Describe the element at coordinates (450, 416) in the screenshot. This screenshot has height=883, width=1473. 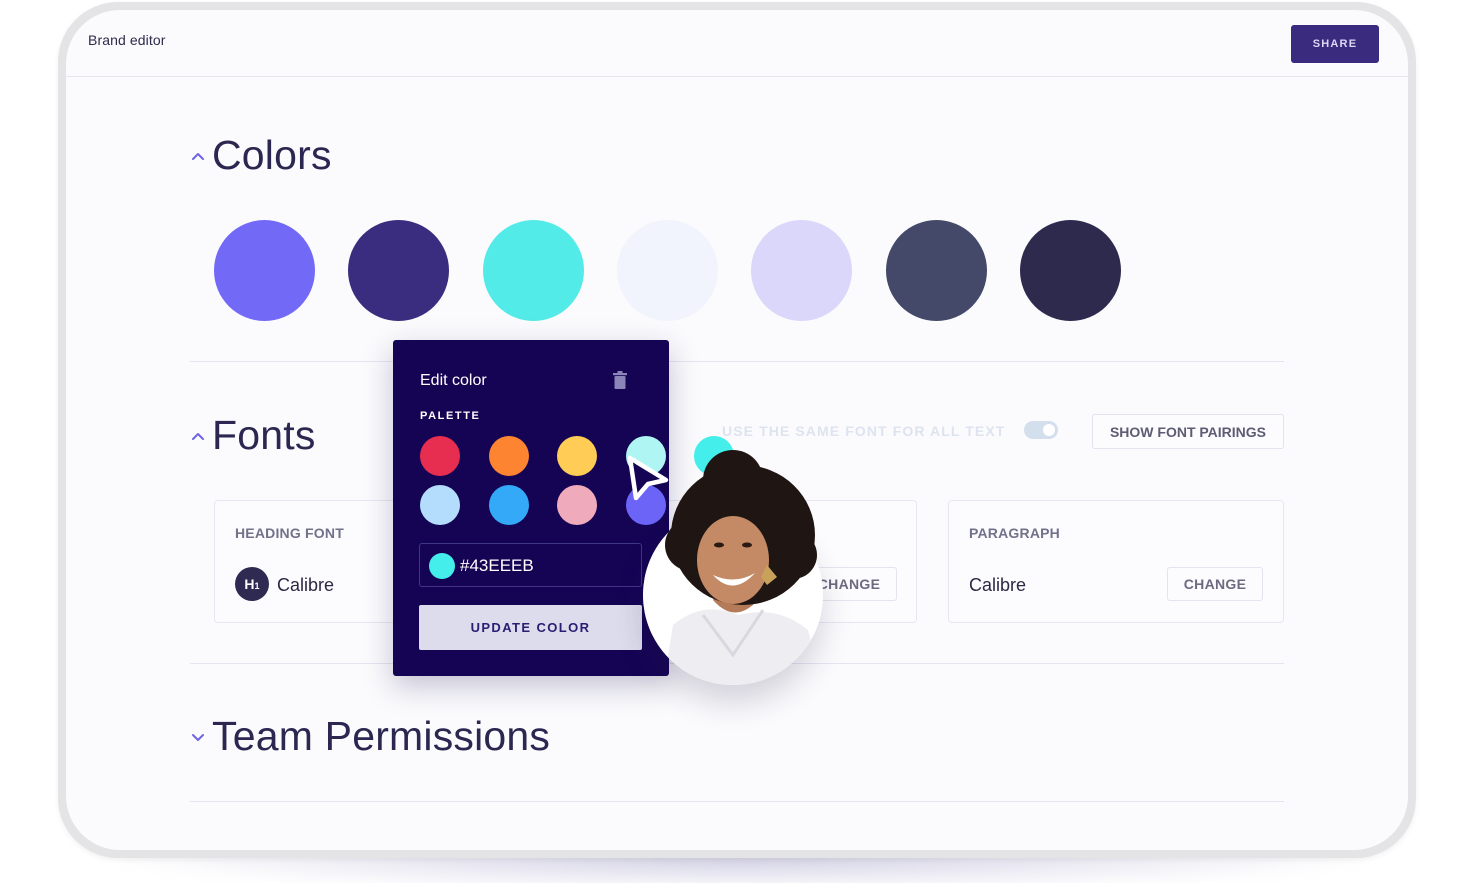
I see `palette-label: PALETTE` at that location.